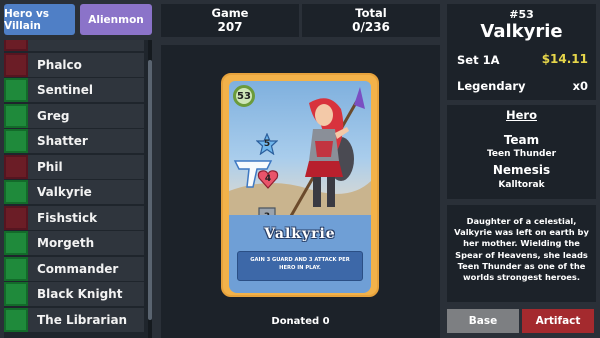 The image size is (600, 338). I want to click on list-item-label: Fishstick, so click(67, 217).